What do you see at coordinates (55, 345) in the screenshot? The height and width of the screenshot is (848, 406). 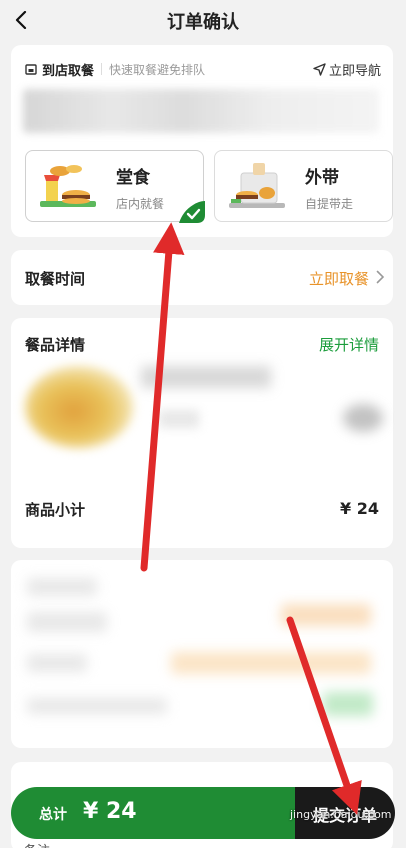 I see `details-title: 餐品详情` at bounding box center [55, 345].